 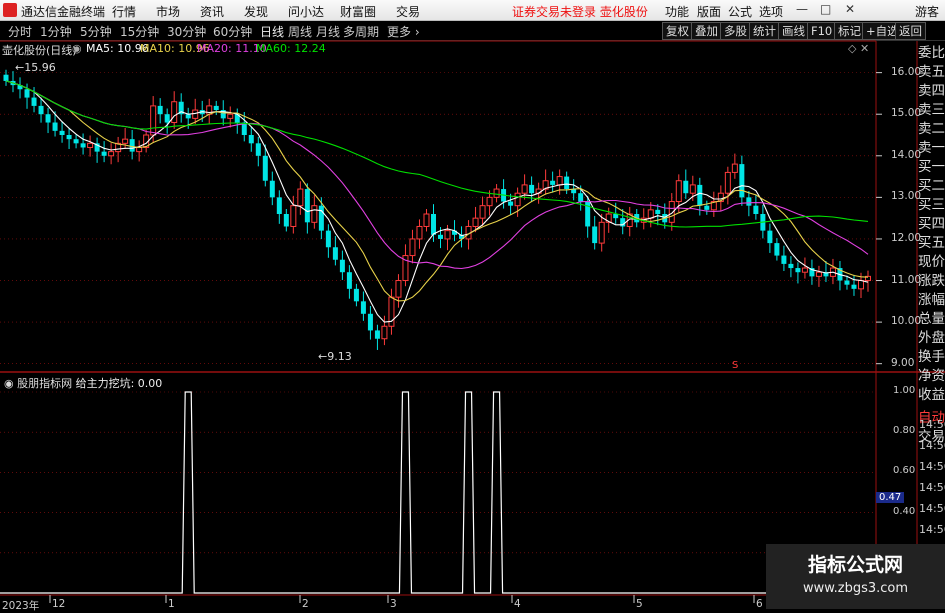 I want to click on ob-sell2: 卖二, so click(x=931, y=129).